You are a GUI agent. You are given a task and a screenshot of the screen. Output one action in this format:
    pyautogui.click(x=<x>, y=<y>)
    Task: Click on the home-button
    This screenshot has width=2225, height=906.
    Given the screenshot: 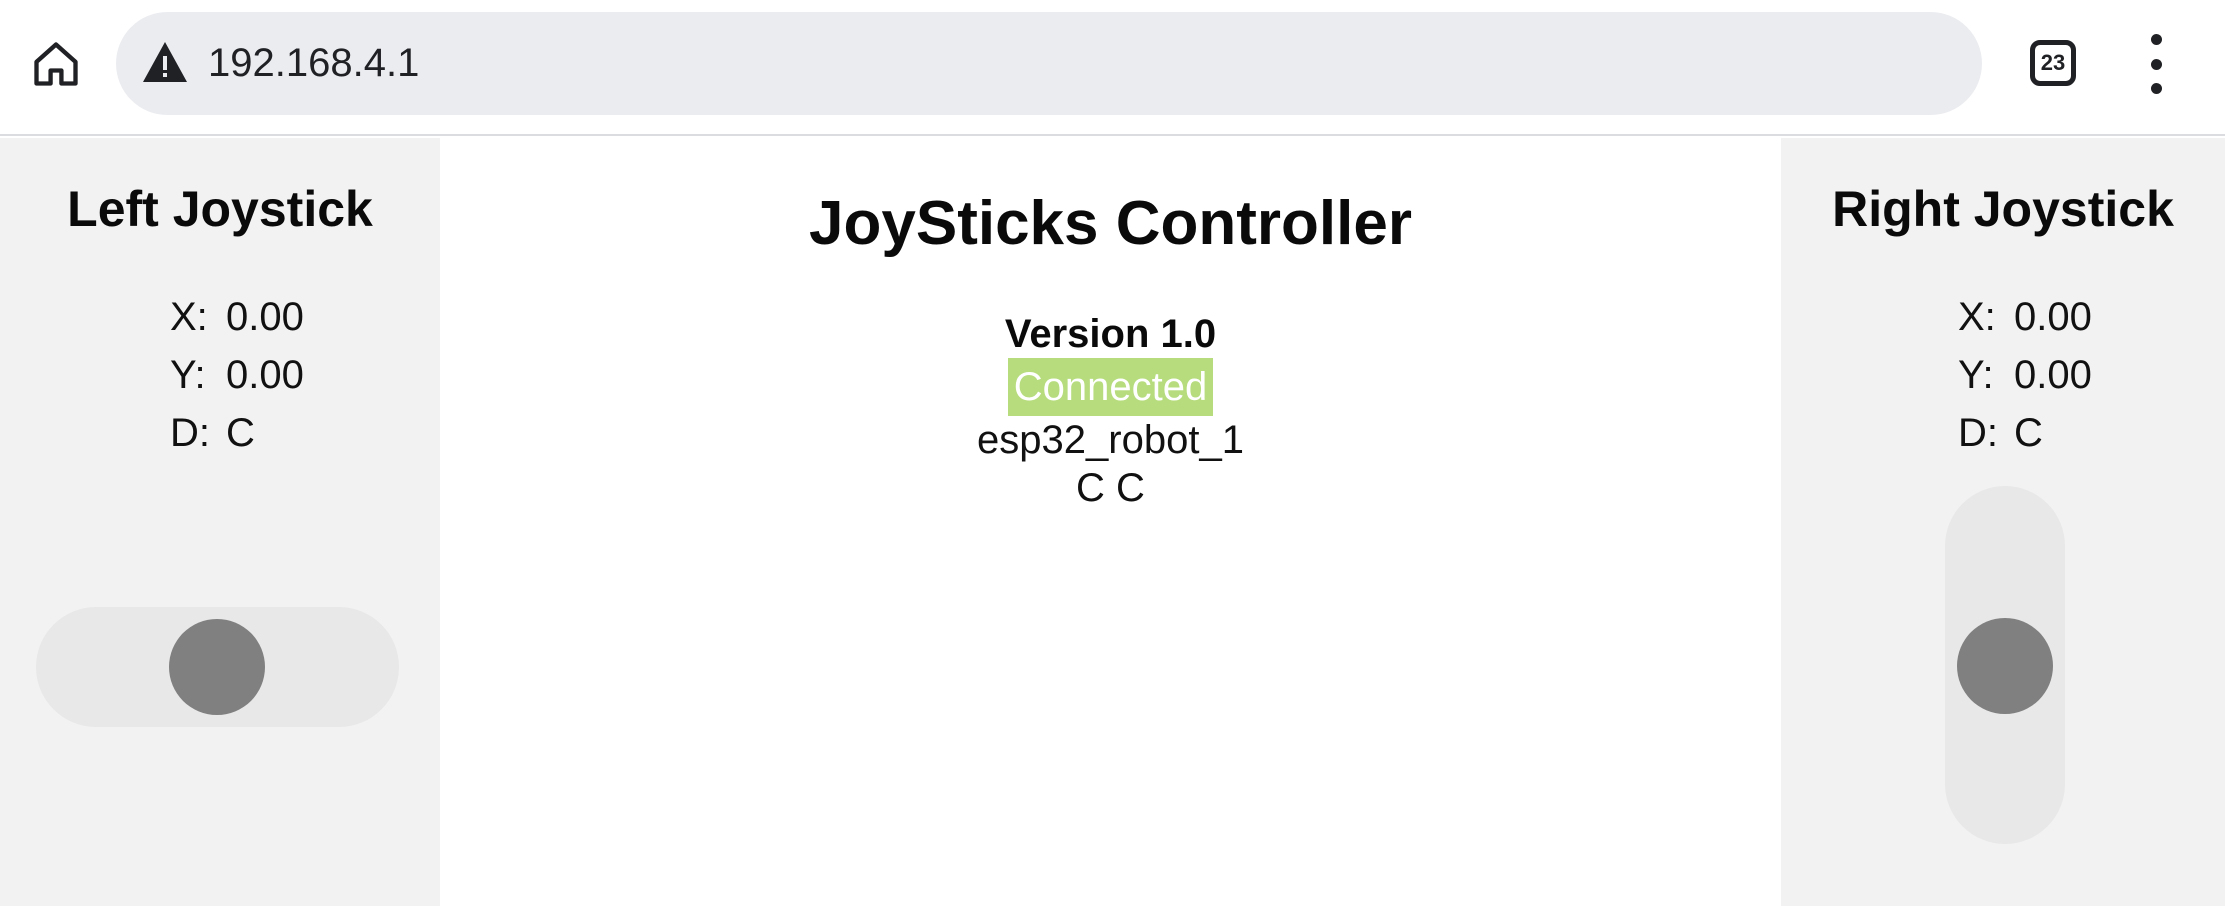 What is the action you would take?
    pyautogui.click(x=56, y=64)
    